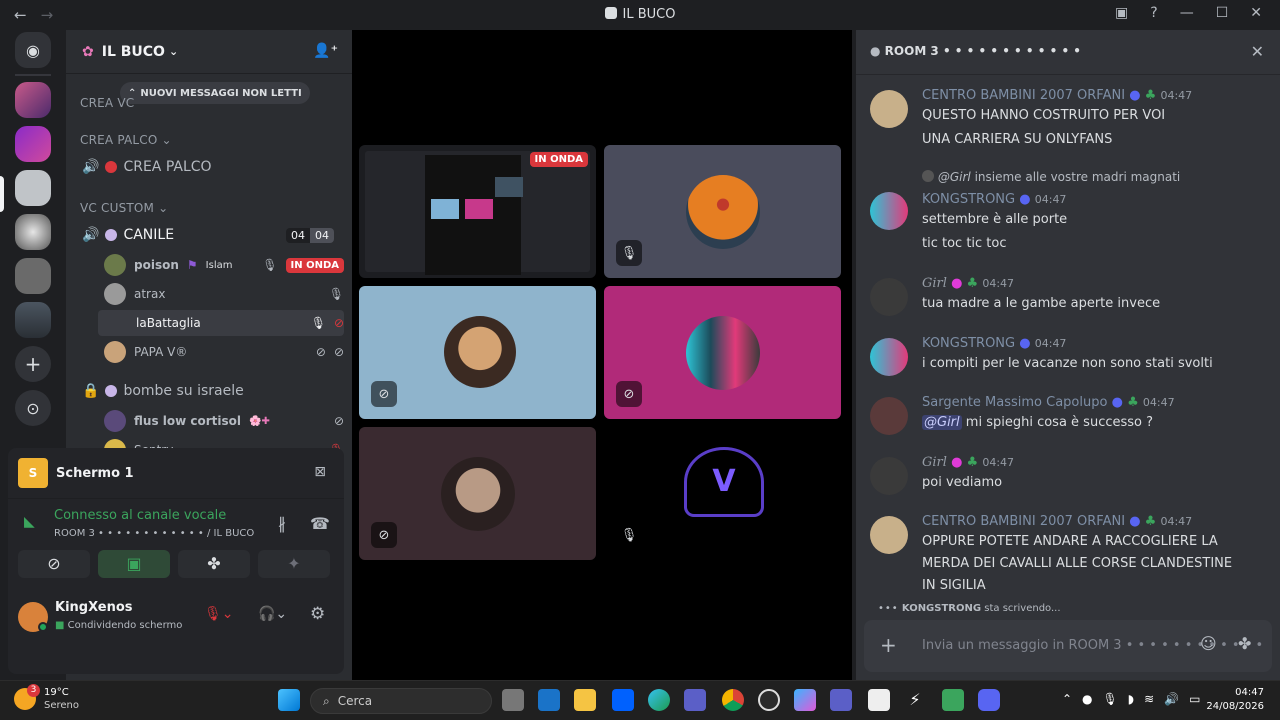  What do you see at coordinates (1014, 402) in the screenshot?
I see `message-author: Sargente Massimo Capolupo` at bounding box center [1014, 402].